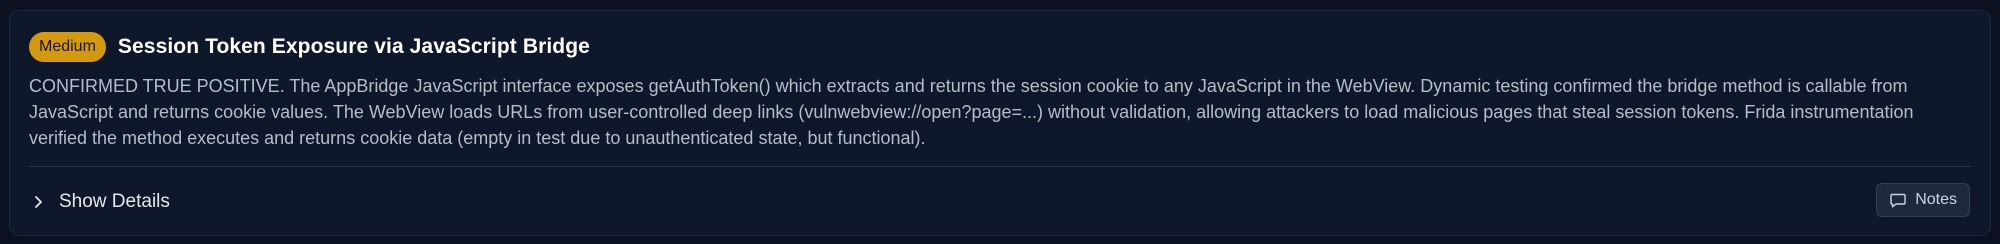  What do you see at coordinates (38, 202) in the screenshot?
I see `chevron-right-icon` at bounding box center [38, 202].